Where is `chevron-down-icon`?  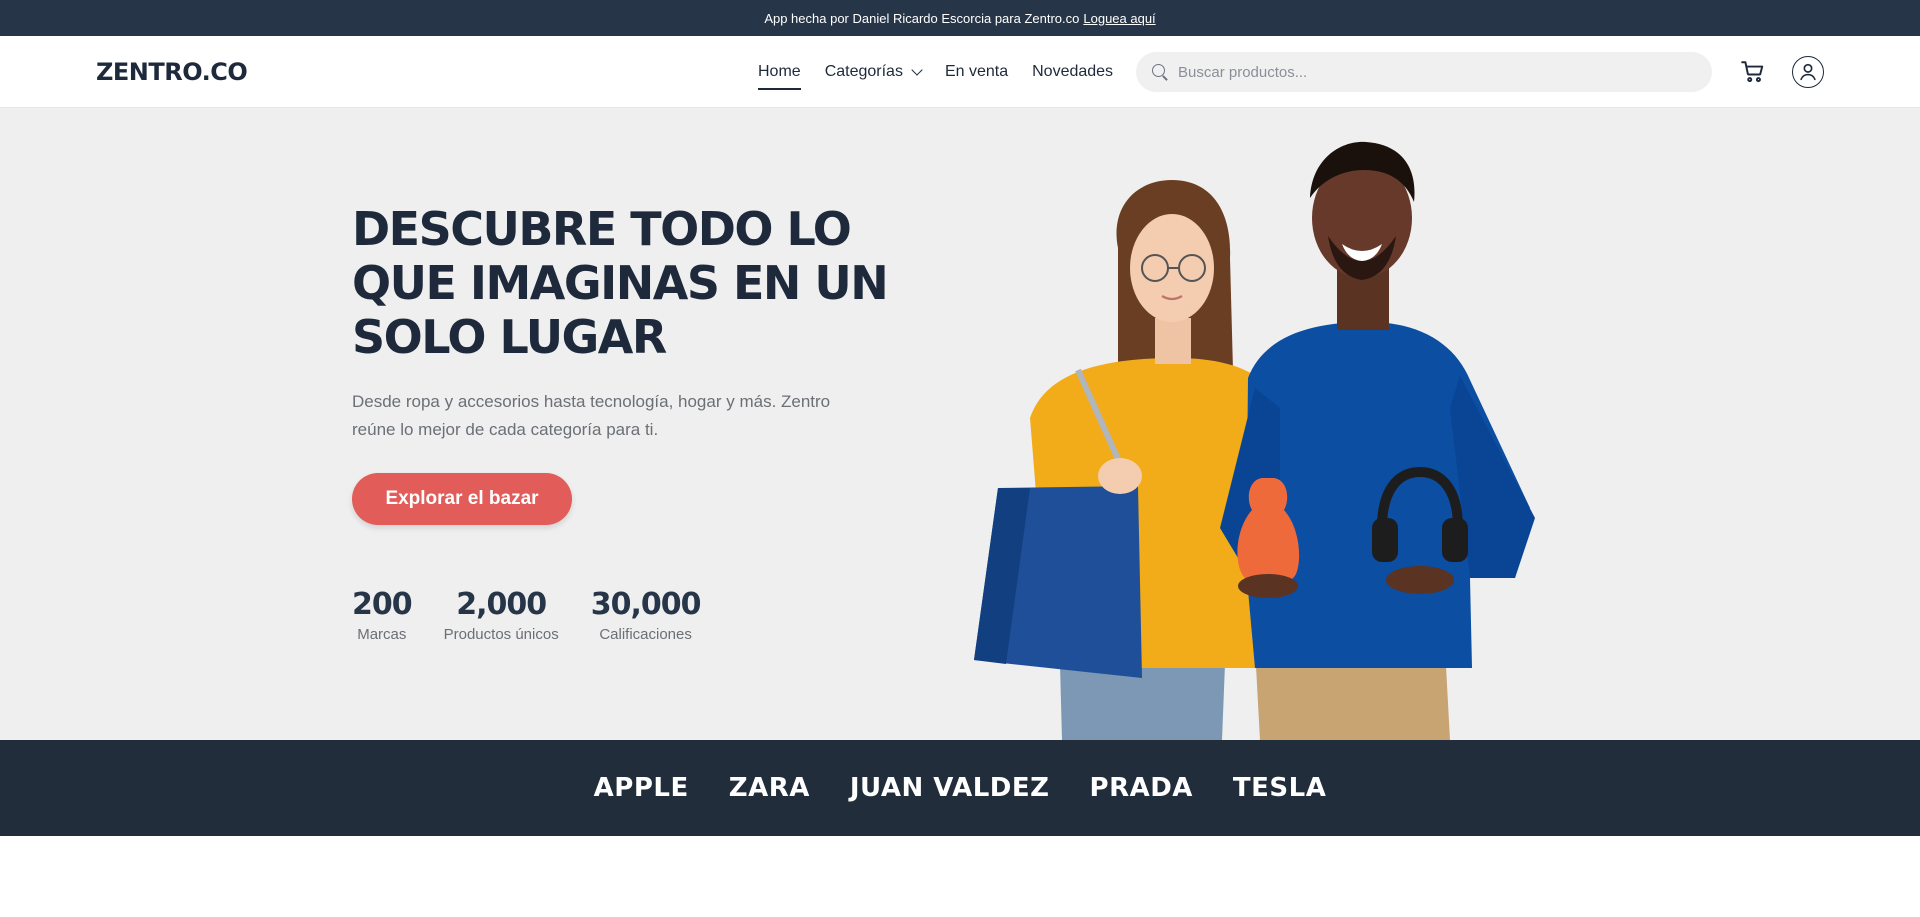
chevron-down-icon is located at coordinates (917, 70).